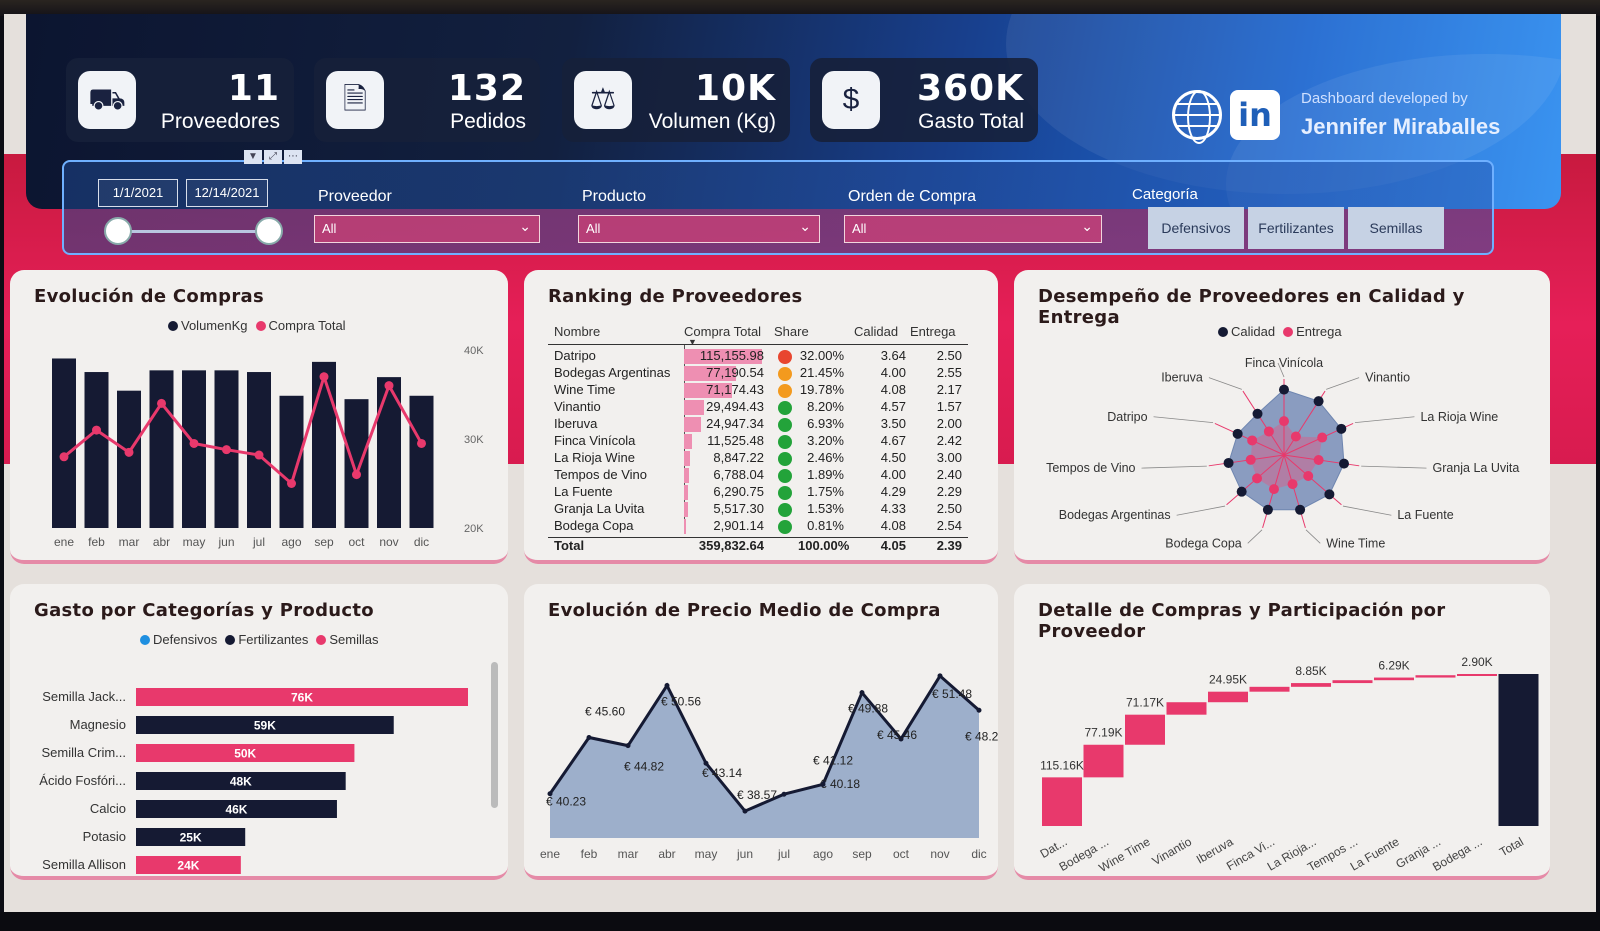 The height and width of the screenshot is (931, 1600). What do you see at coordinates (293, 157) in the screenshot?
I see `more-options-icon: ⋯` at bounding box center [293, 157].